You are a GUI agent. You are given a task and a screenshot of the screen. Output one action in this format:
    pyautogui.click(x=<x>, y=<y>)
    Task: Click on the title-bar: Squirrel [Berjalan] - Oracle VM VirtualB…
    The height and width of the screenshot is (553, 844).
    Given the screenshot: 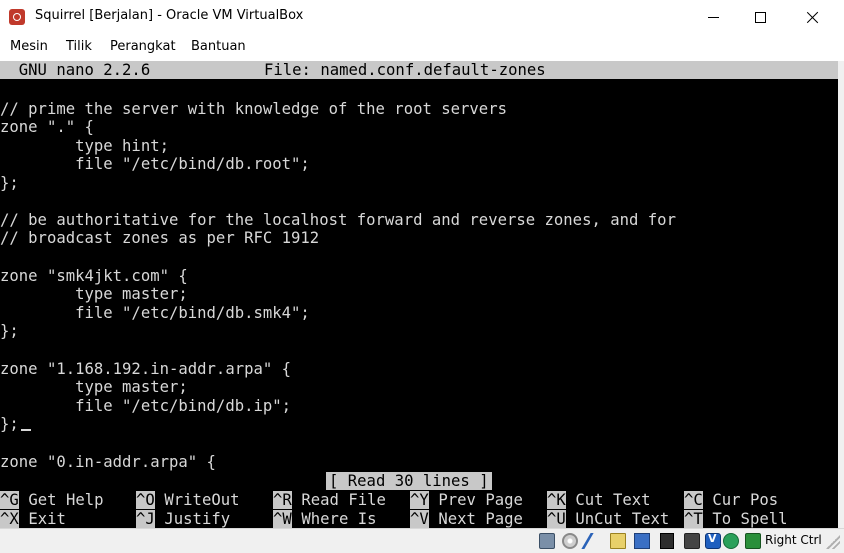 What is the action you would take?
    pyautogui.click(x=422, y=17)
    